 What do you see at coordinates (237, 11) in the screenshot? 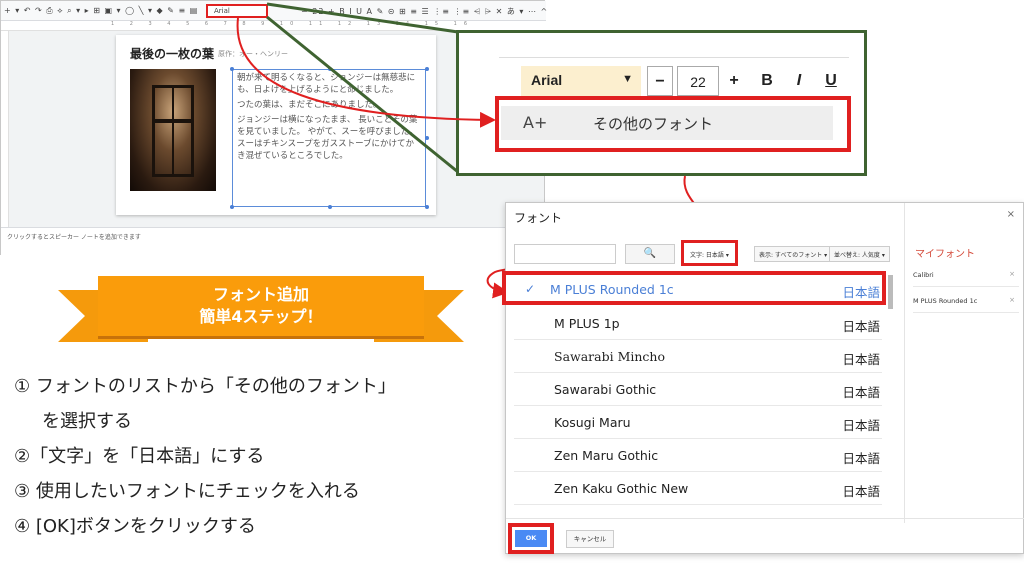
I see `font-family-select: Arial` at bounding box center [237, 11].